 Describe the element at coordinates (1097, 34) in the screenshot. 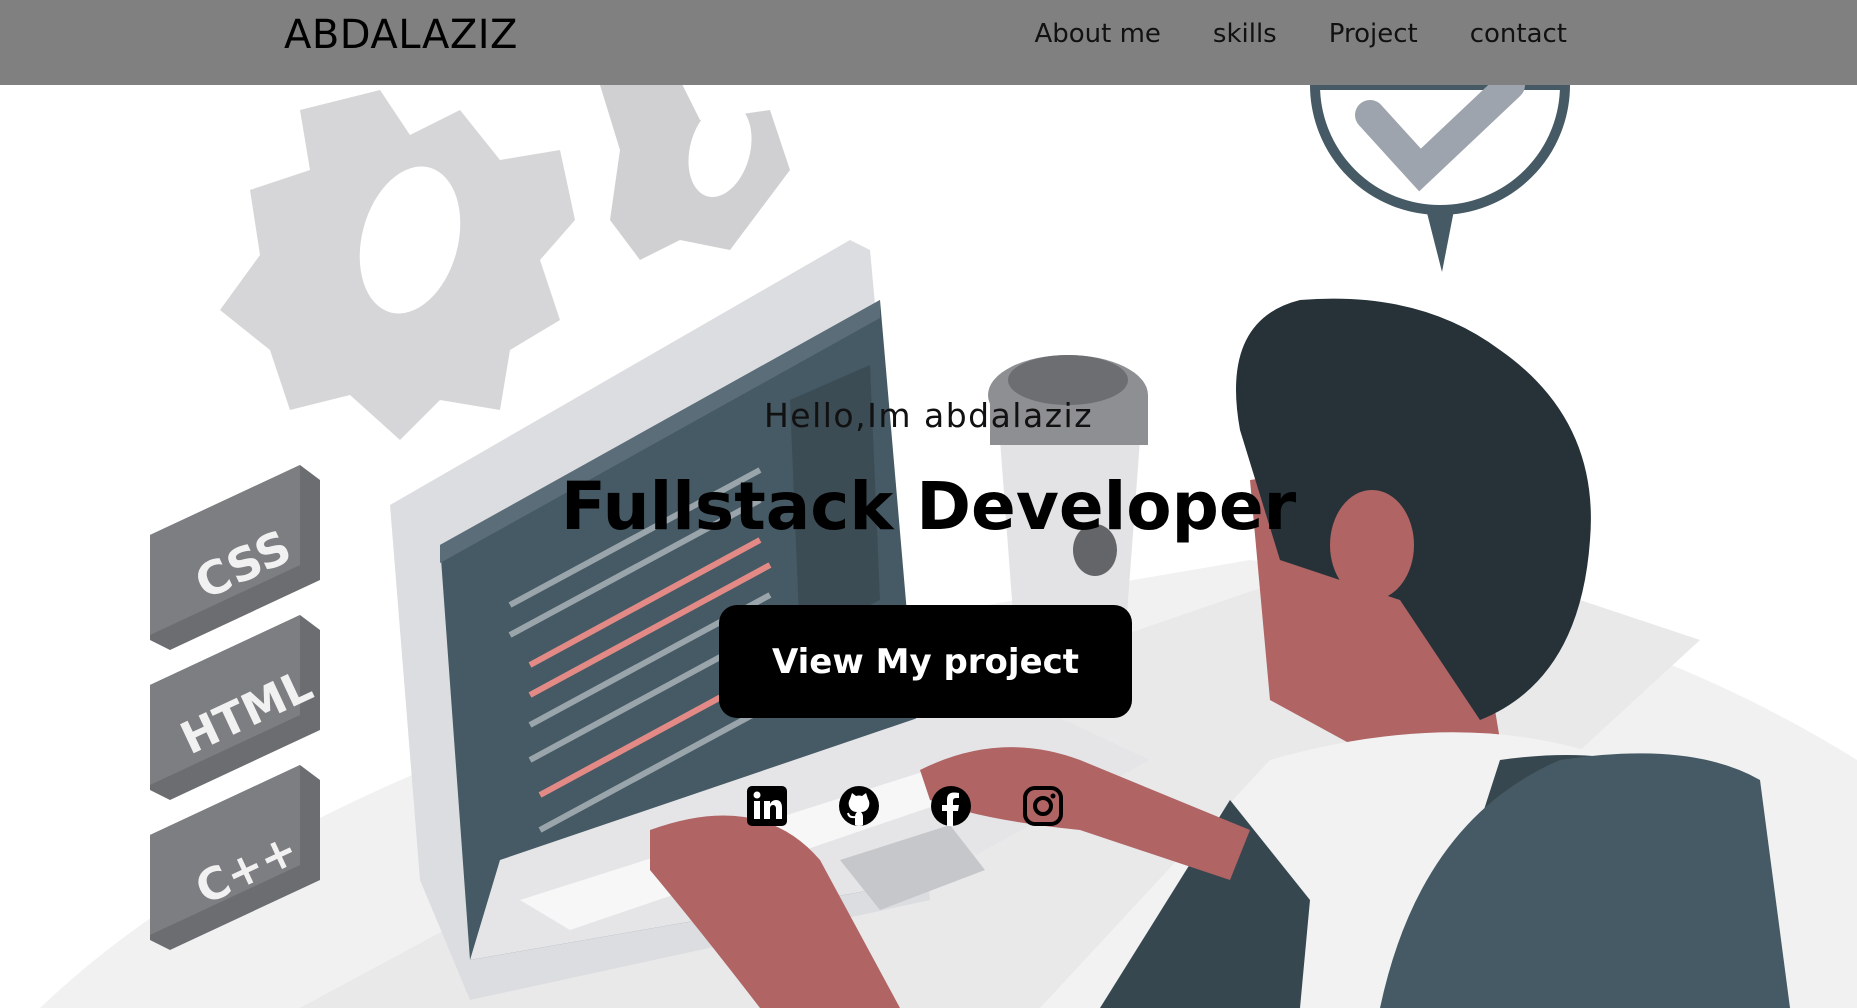

I see `nav-link-about: About me` at that location.